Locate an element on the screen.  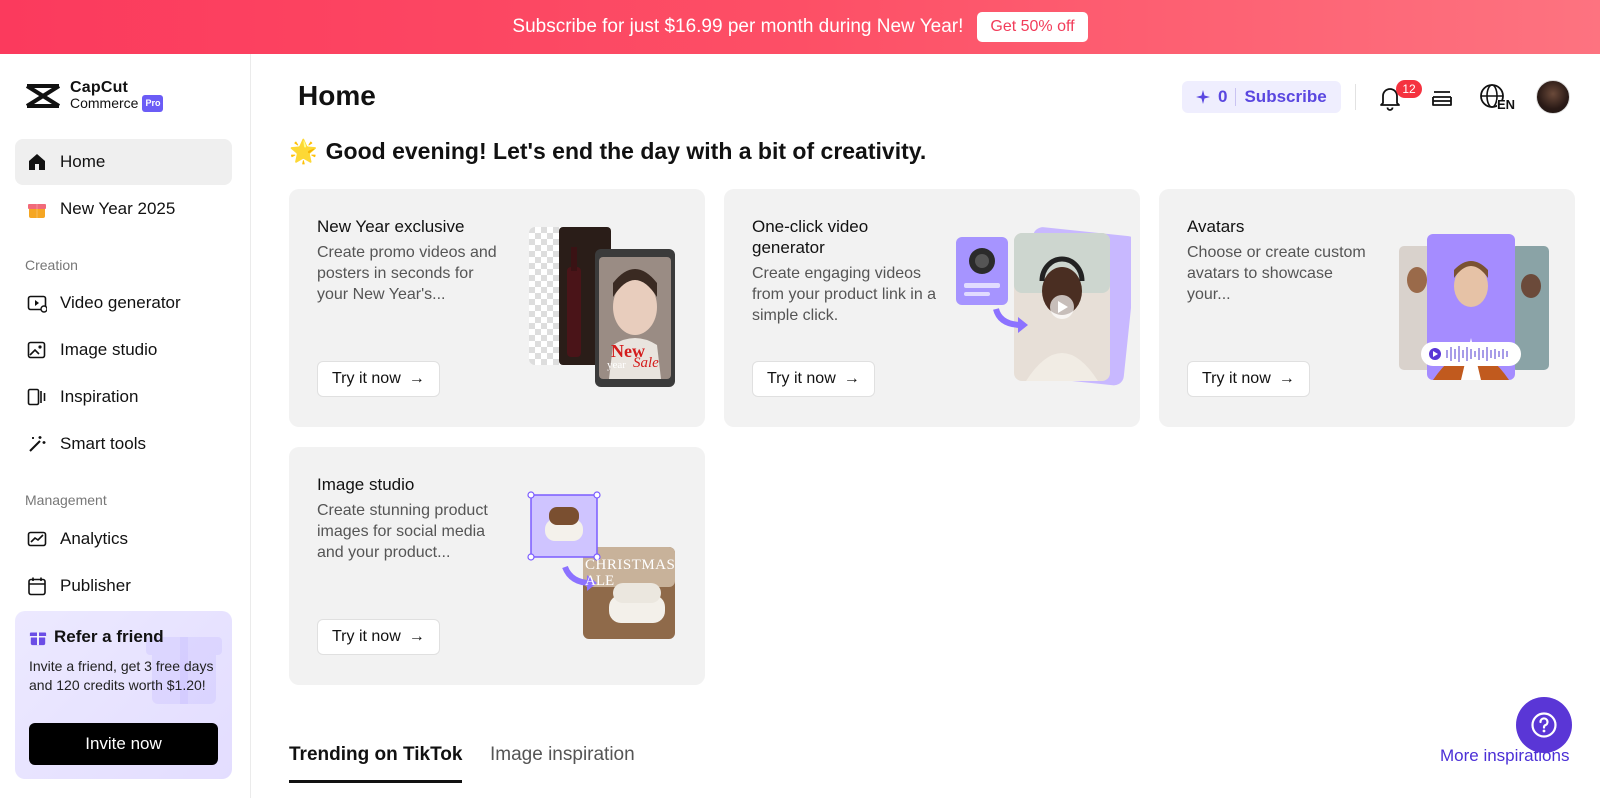
section-header-creation: Creation is located at coordinates (51, 265).